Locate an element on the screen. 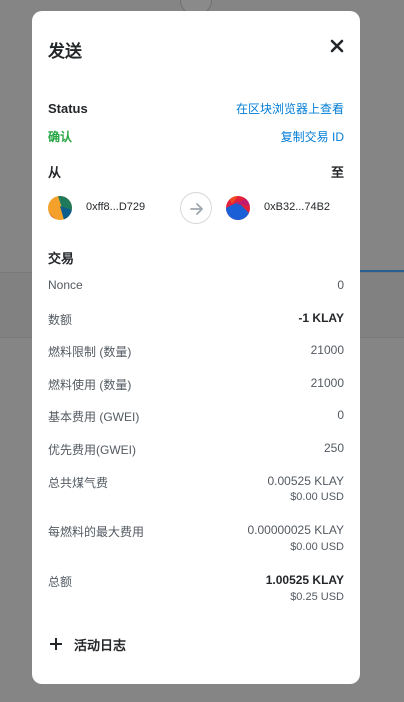 This screenshot has width=404, height=702. priority-fee-value: 250 is located at coordinates (333, 448).